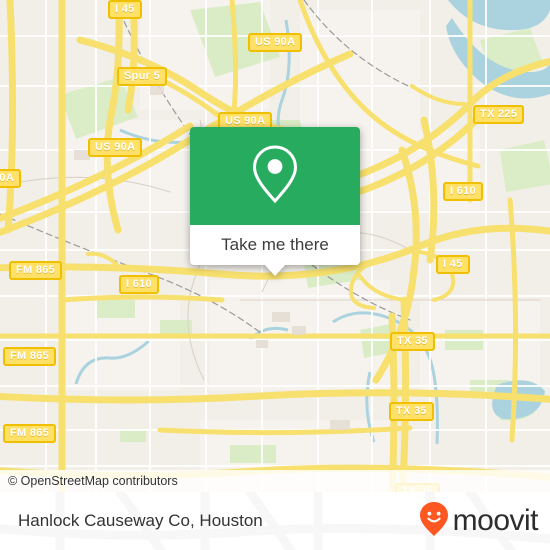  I want to click on take-me-there-label: Take me there, so click(275, 244).